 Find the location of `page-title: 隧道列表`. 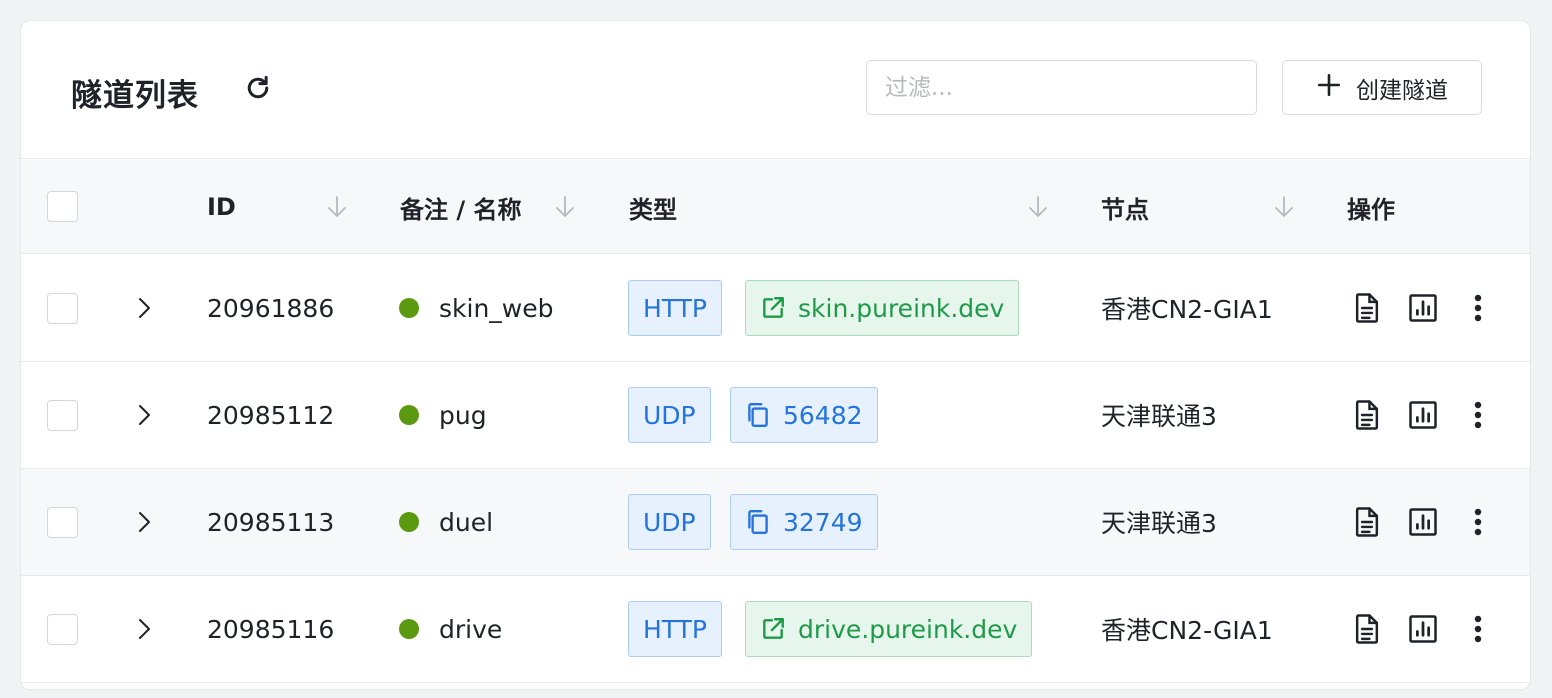

page-title: 隧道列表 is located at coordinates (135, 96).